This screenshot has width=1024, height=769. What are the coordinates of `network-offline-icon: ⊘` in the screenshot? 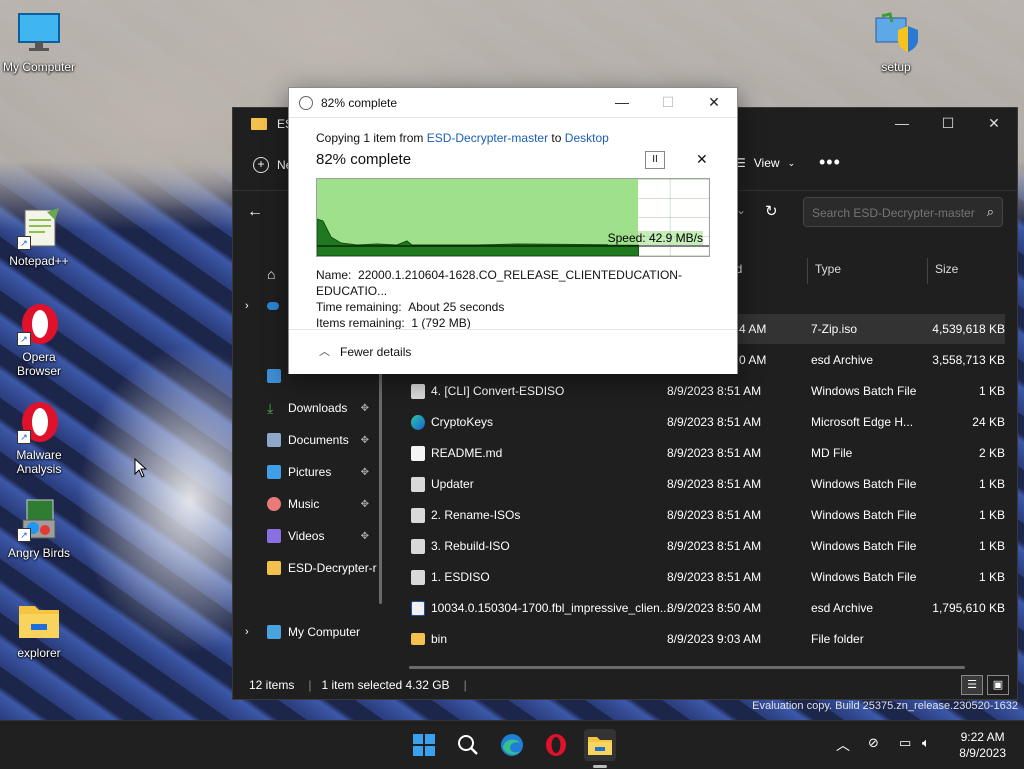 It's located at (873, 743).